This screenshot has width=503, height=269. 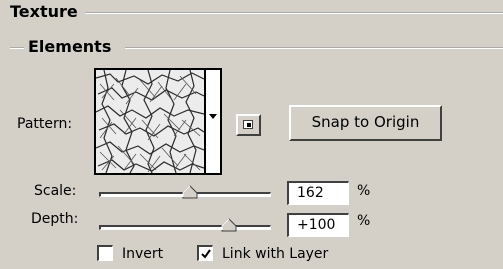 I want to click on chevron-down-icon, so click(x=213, y=116).